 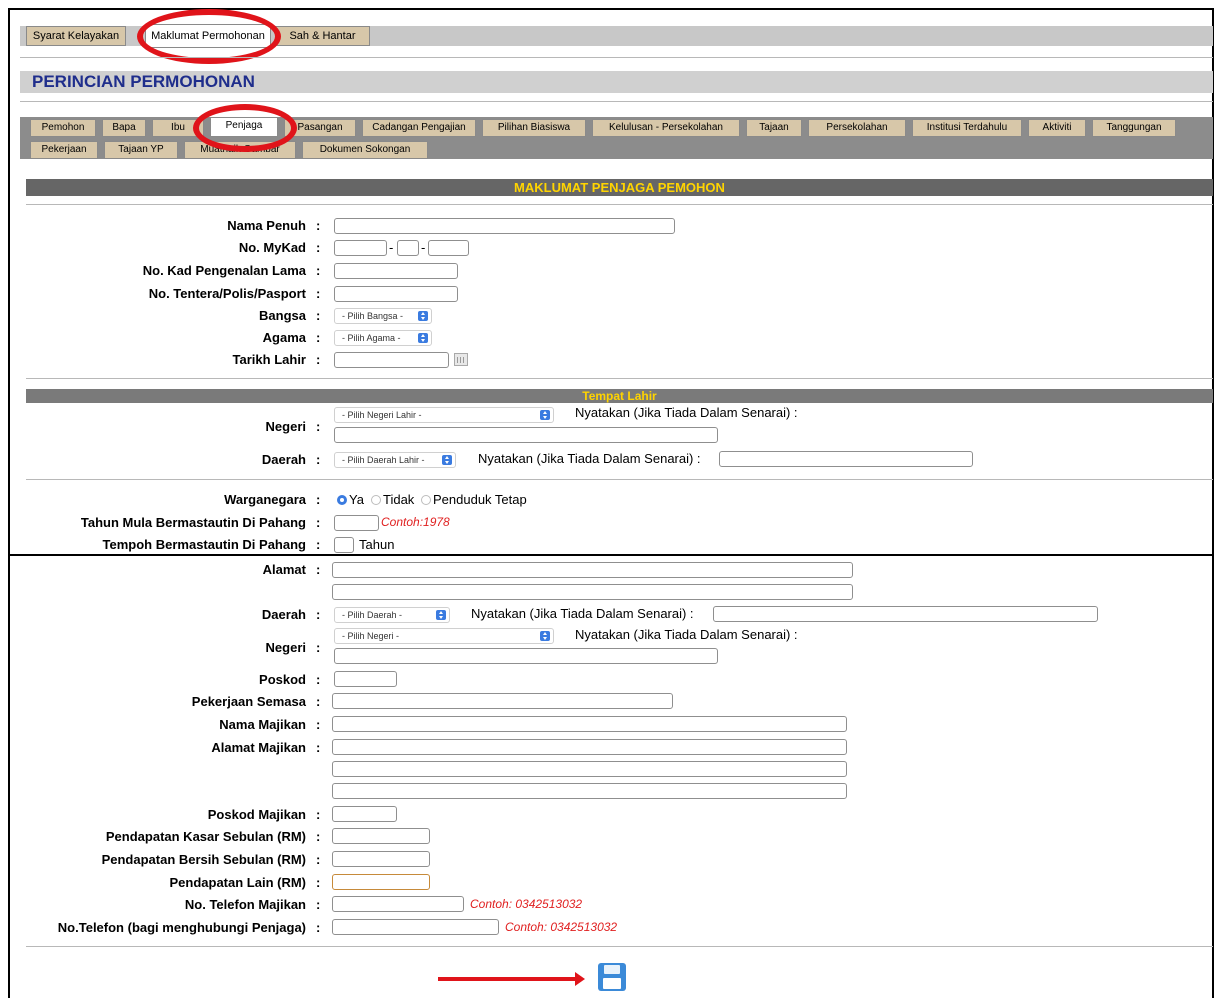 What do you see at coordinates (444, 636) in the screenshot?
I see `negeri-select: - Pilih Negeri -` at bounding box center [444, 636].